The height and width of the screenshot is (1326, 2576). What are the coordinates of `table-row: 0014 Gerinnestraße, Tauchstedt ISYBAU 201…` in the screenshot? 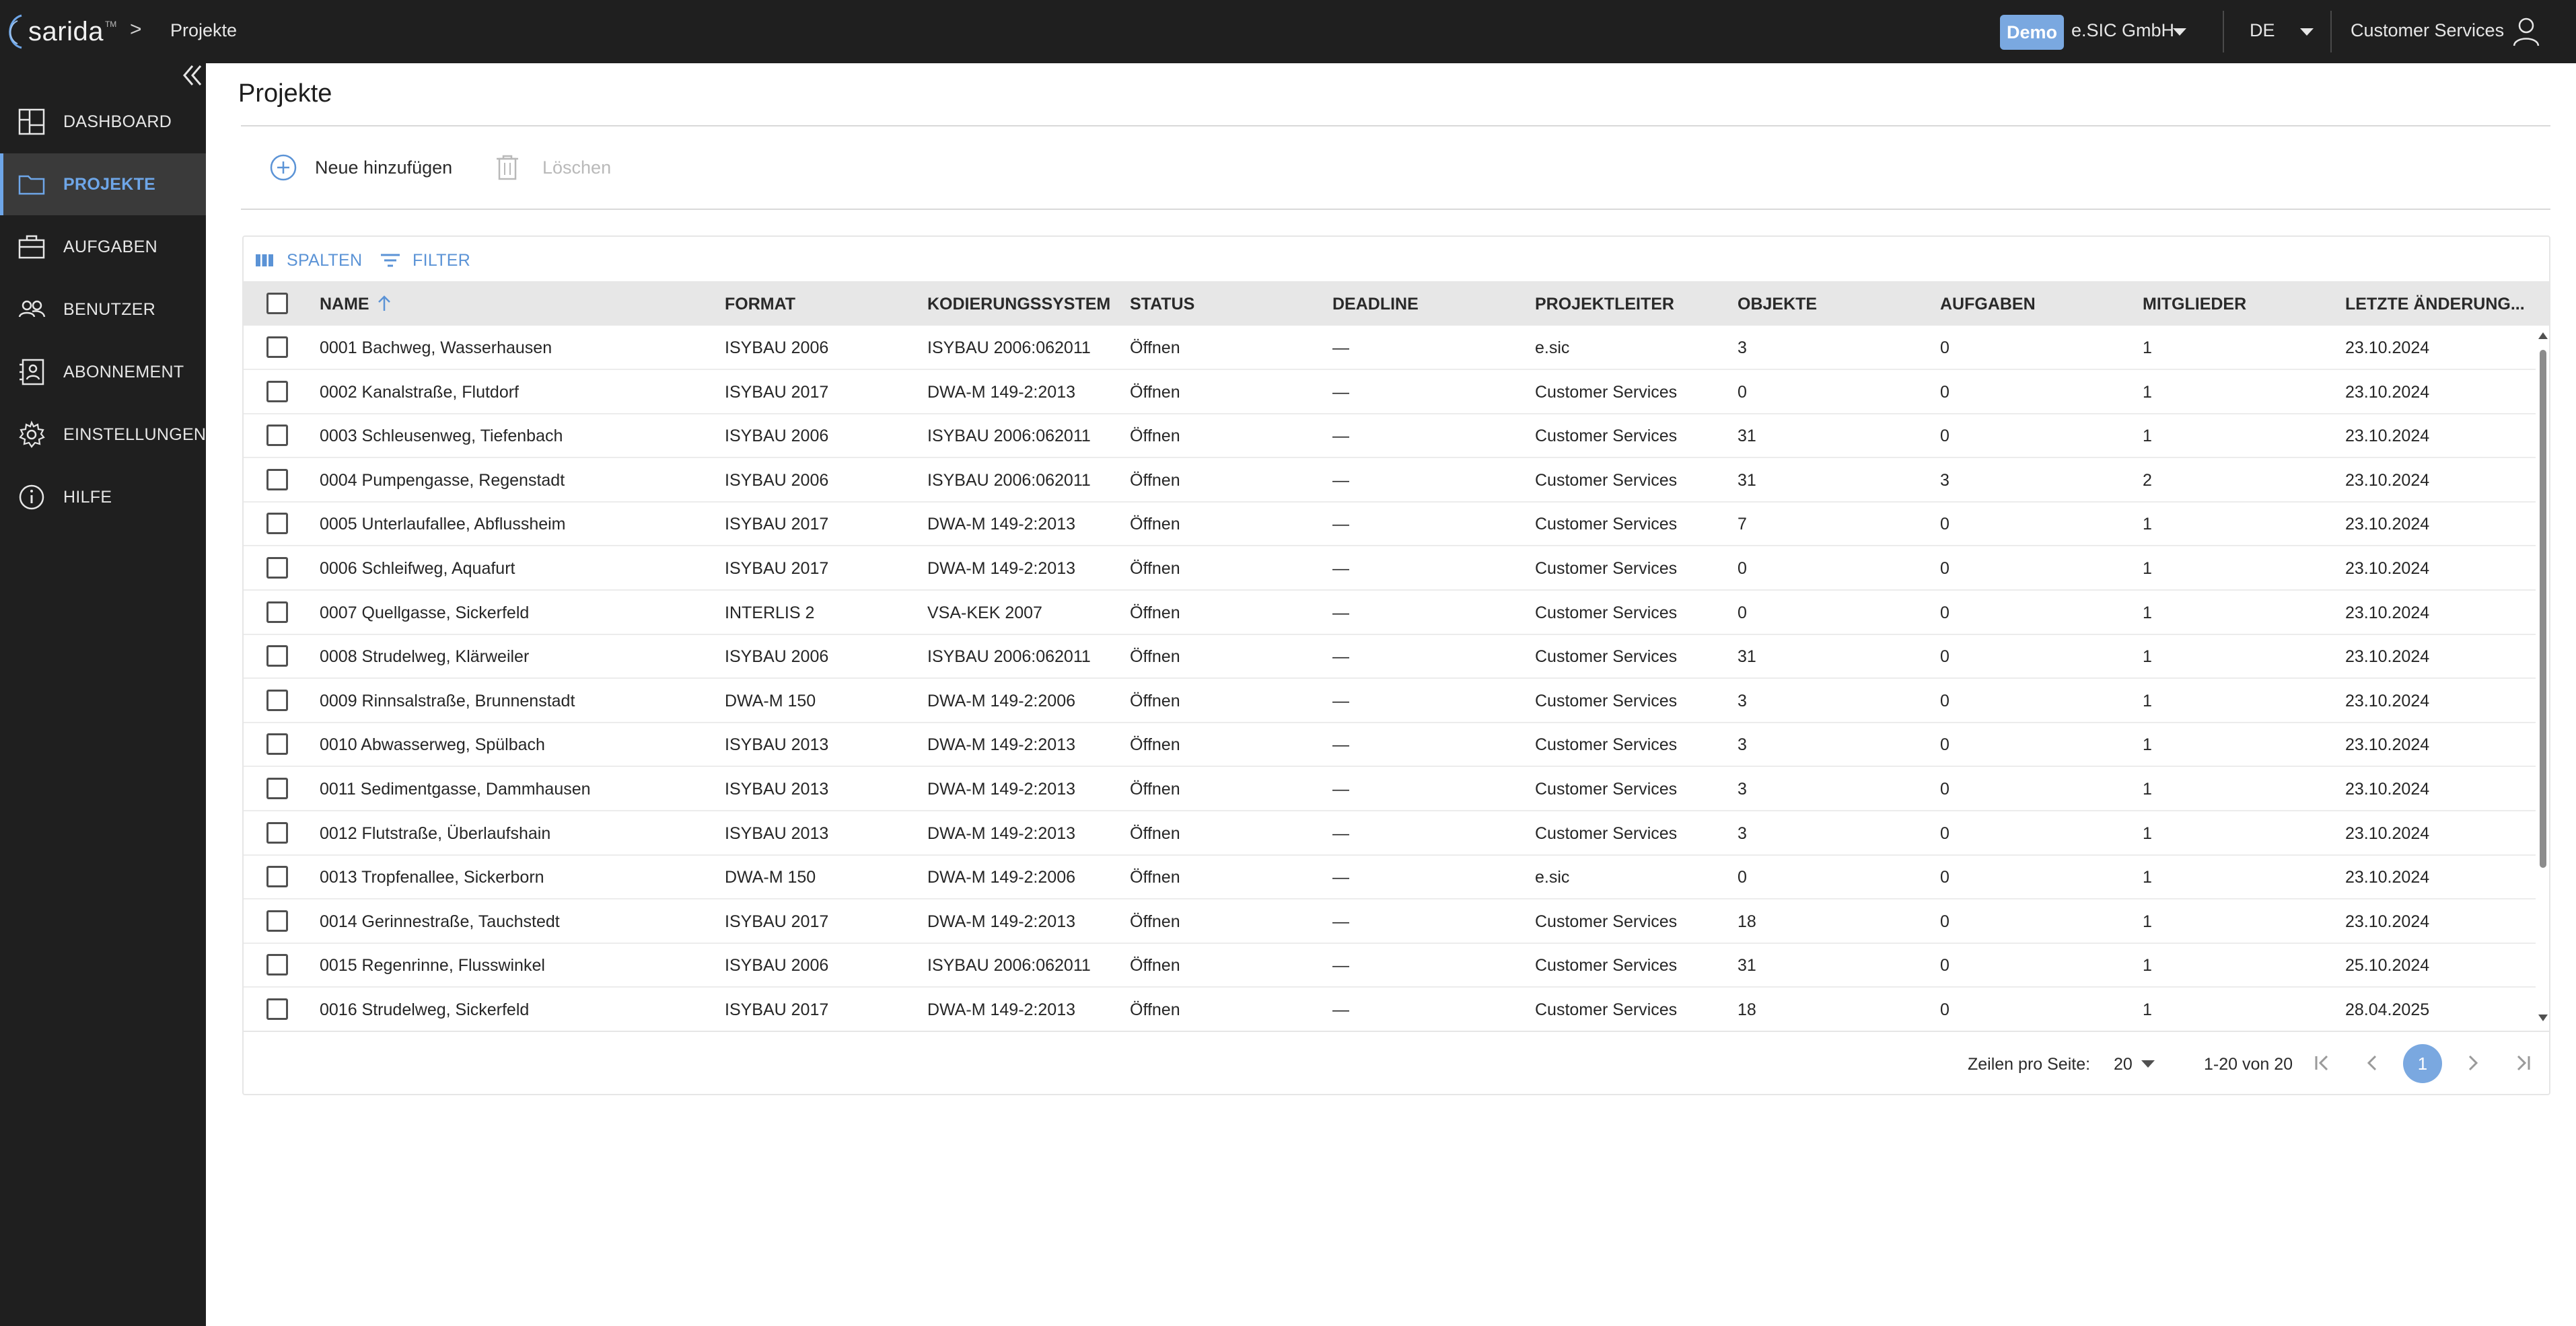 It's located at (1390, 921).